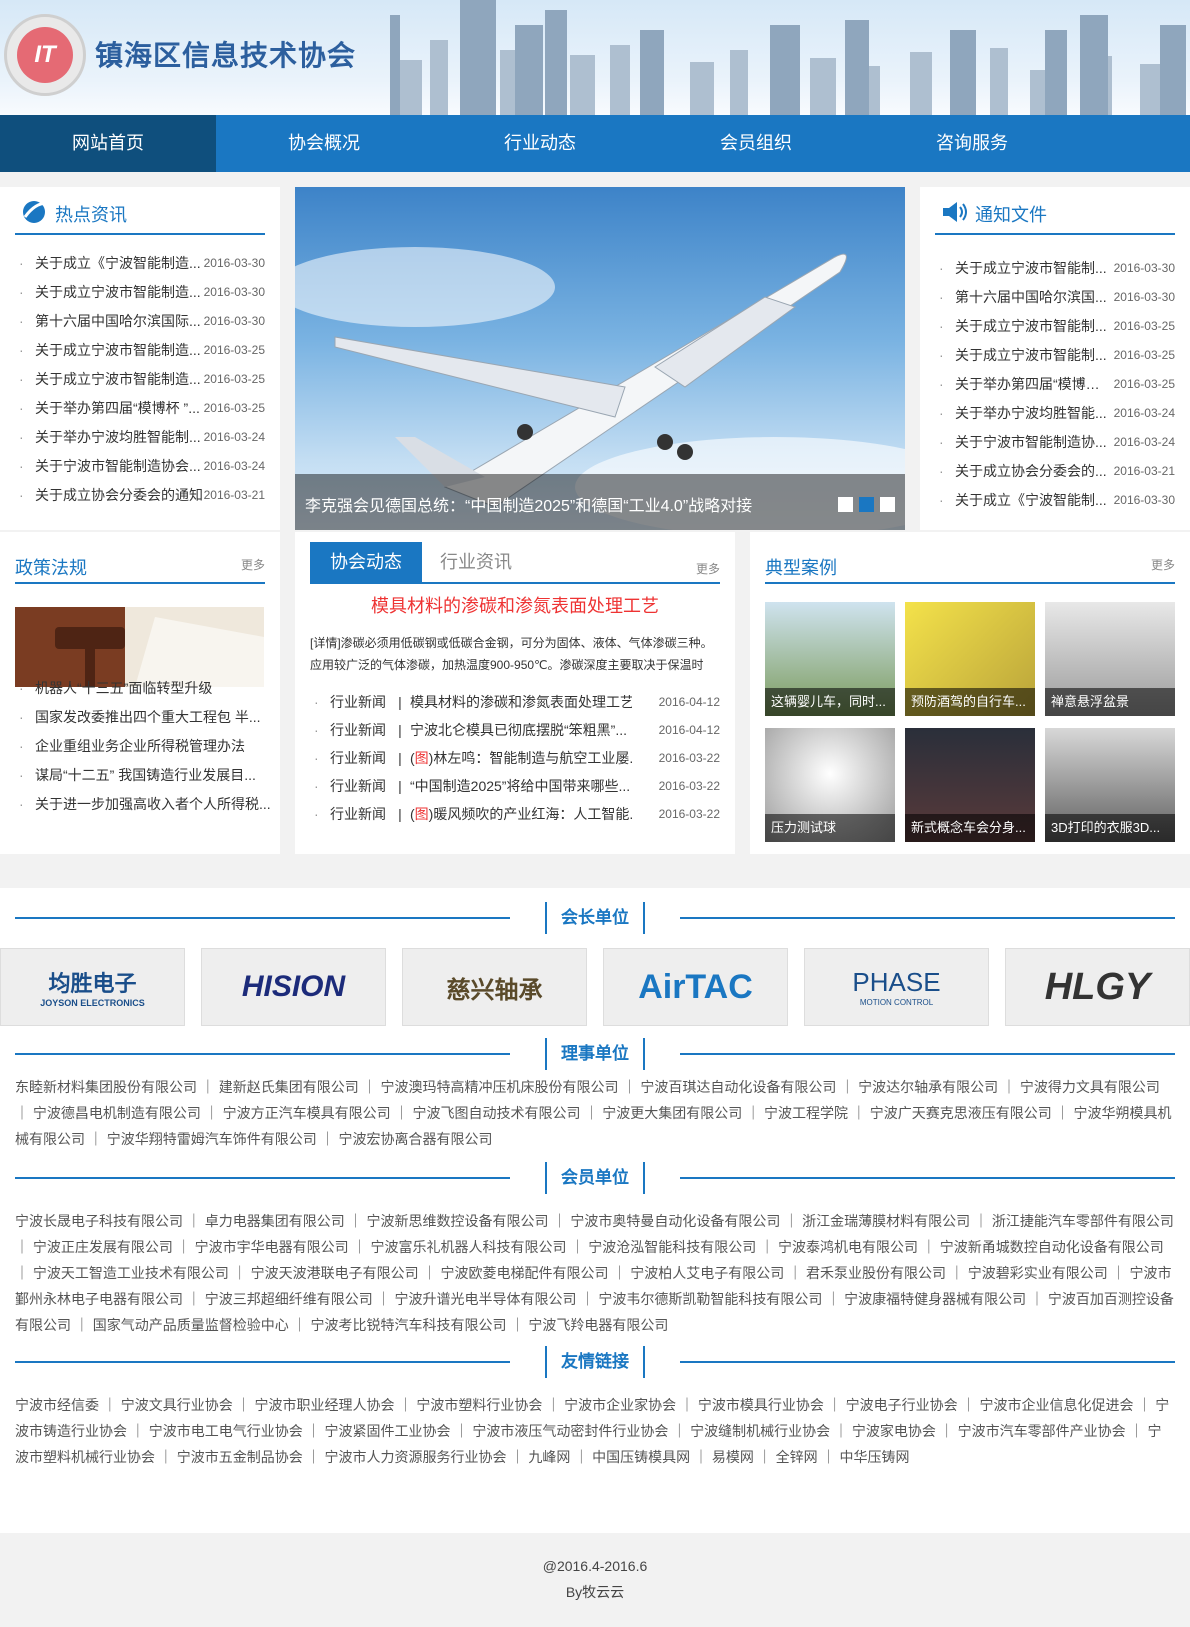 The height and width of the screenshot is (1627, 1190). I want to click on friend-links-title: 友情链接, so click(595, 1362).